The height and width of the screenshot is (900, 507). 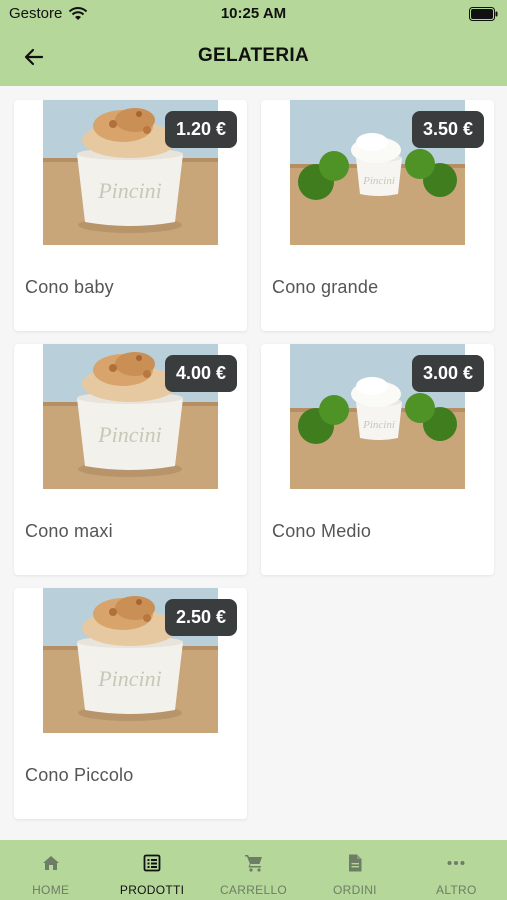 I want to click on nav-label: PRODOTTI, so click(x=152, y=890).